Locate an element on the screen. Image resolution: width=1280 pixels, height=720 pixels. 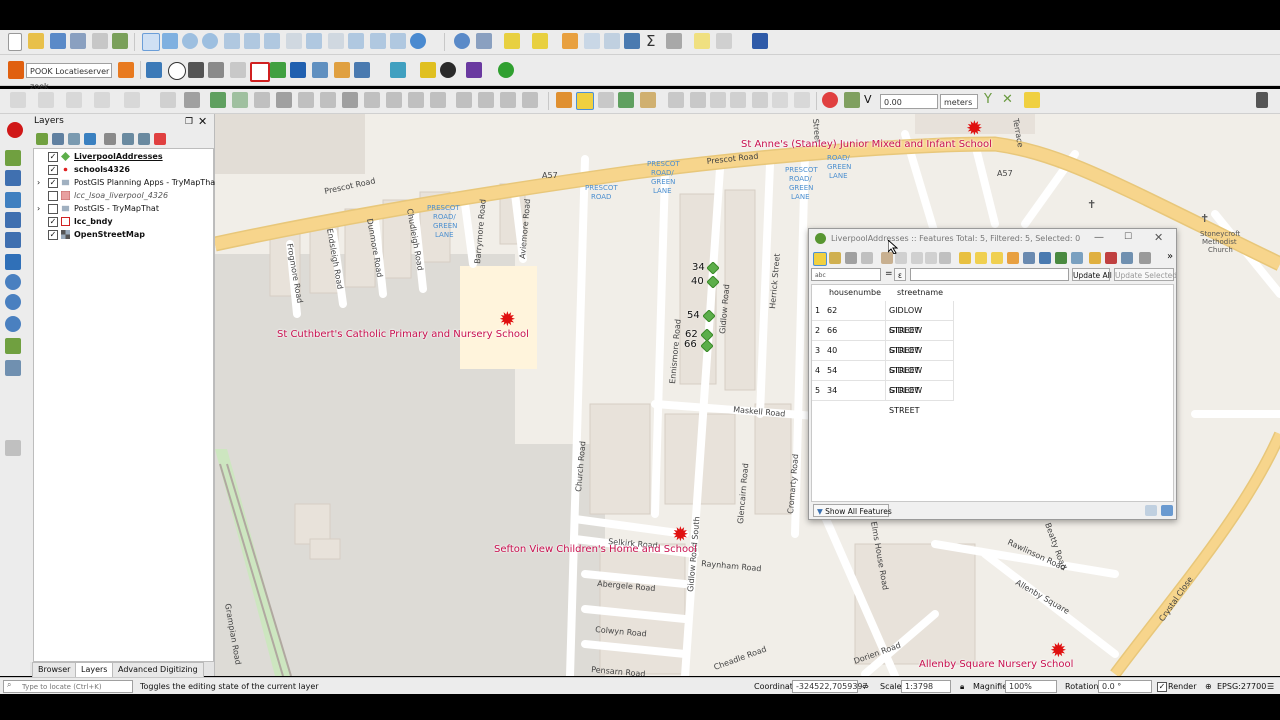
delete-part-icon is located at coordinates (350, 100).